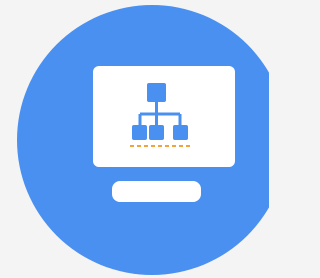 The height and width of the screenshot is (278, 320). Describe the element at coordinates (156, 92) in the screenshot. I see `top-node` at that location.